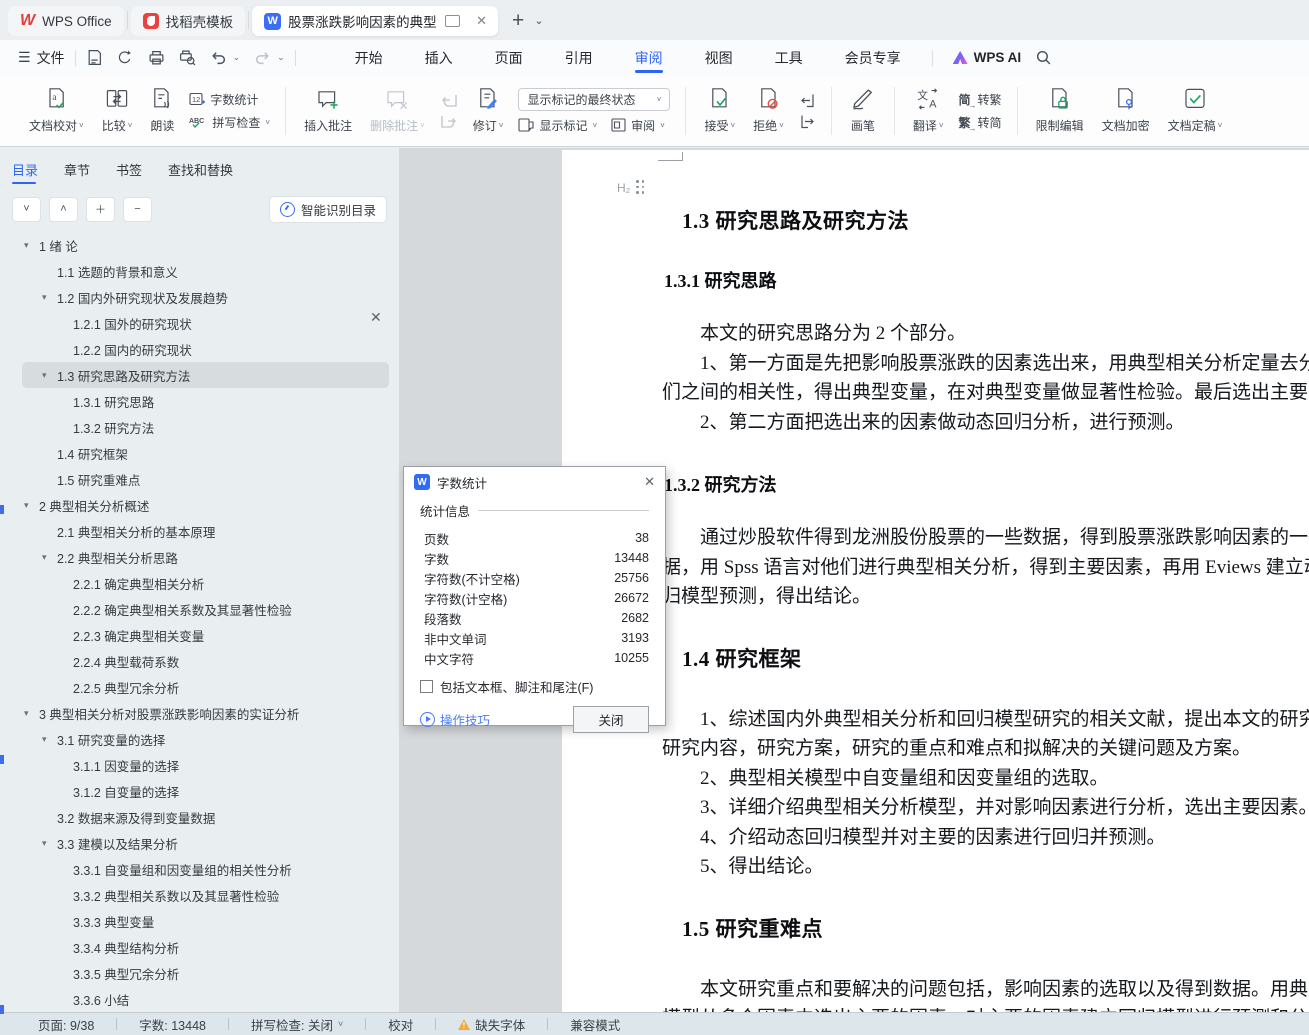 The height and width of the screenshot is (1035, 1309). I want to click on toc-item: ▾ 2.2.2 确定典型相关系数及其显著性检验, so click(199, 609).